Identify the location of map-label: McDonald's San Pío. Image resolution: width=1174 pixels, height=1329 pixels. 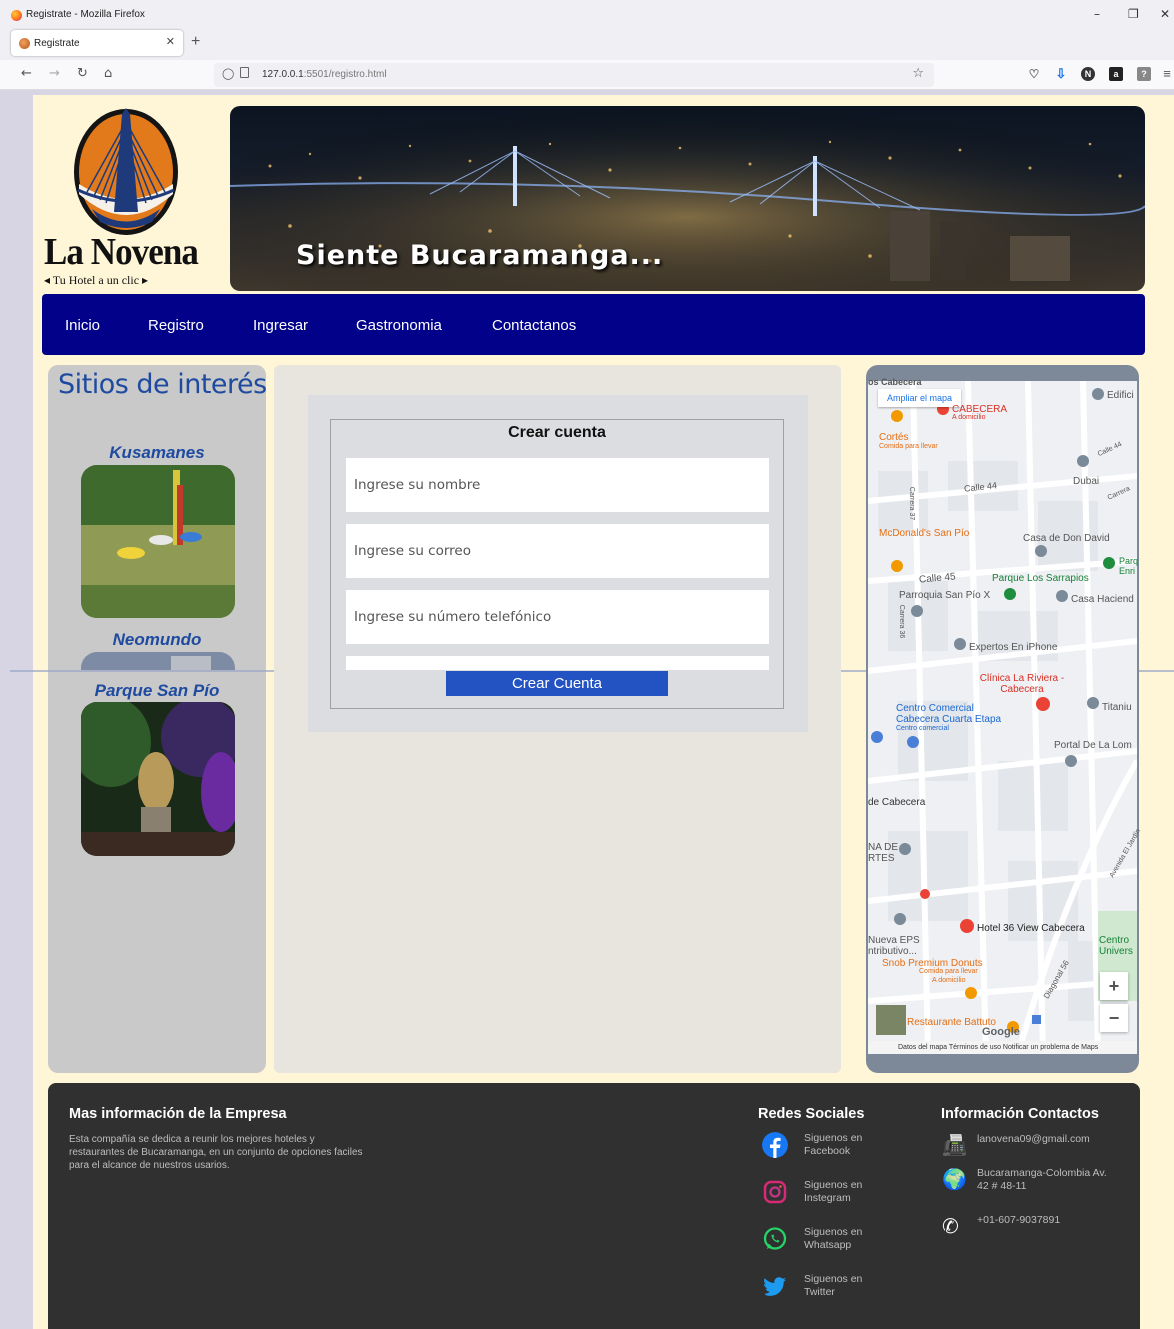
(924, 533).